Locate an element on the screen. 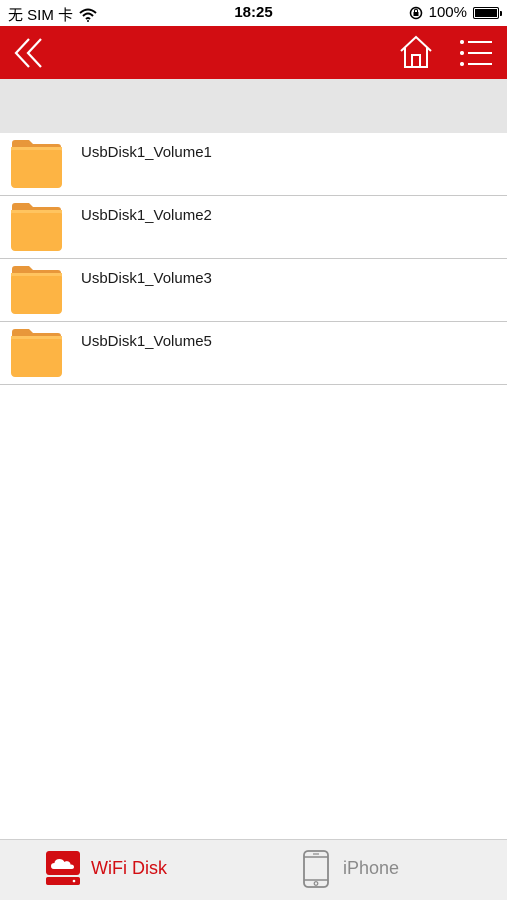 This screenshot has height=900, width=507. nav-bar is located at coordinates (253, 52).